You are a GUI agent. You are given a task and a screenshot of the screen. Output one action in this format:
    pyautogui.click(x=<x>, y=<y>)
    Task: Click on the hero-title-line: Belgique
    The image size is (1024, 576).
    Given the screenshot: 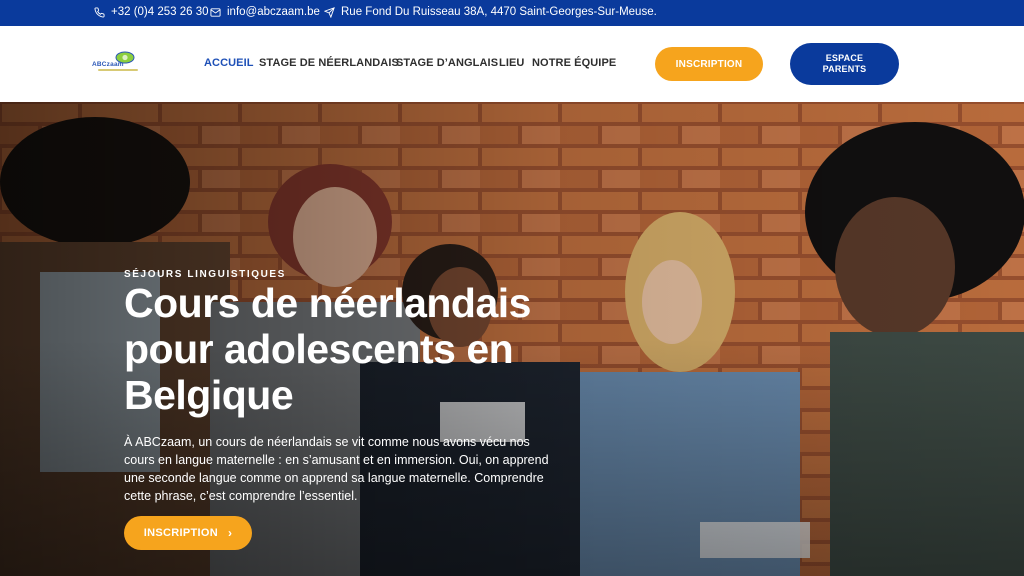 What is the action you would take?
    pyautogui.click(x=209, y=395)
    